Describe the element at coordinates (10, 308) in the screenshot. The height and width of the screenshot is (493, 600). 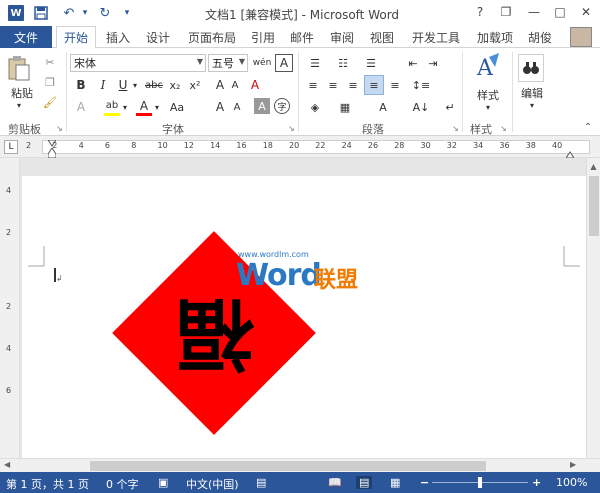
I see `vertical-ruler: 4 2 2 4 6` at that location.